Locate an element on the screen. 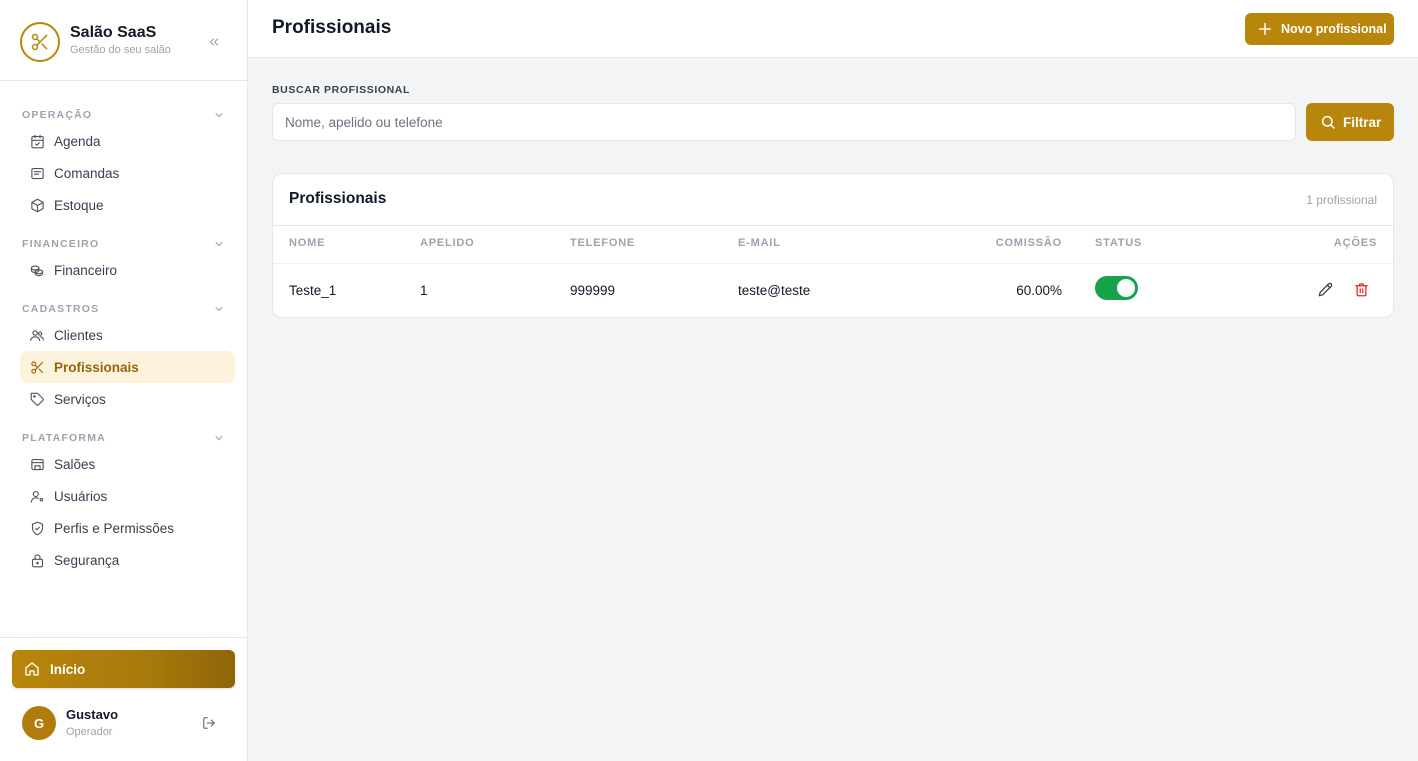  sidebar-item-profissionais: Profissionais is located at coordinates (127, 367).